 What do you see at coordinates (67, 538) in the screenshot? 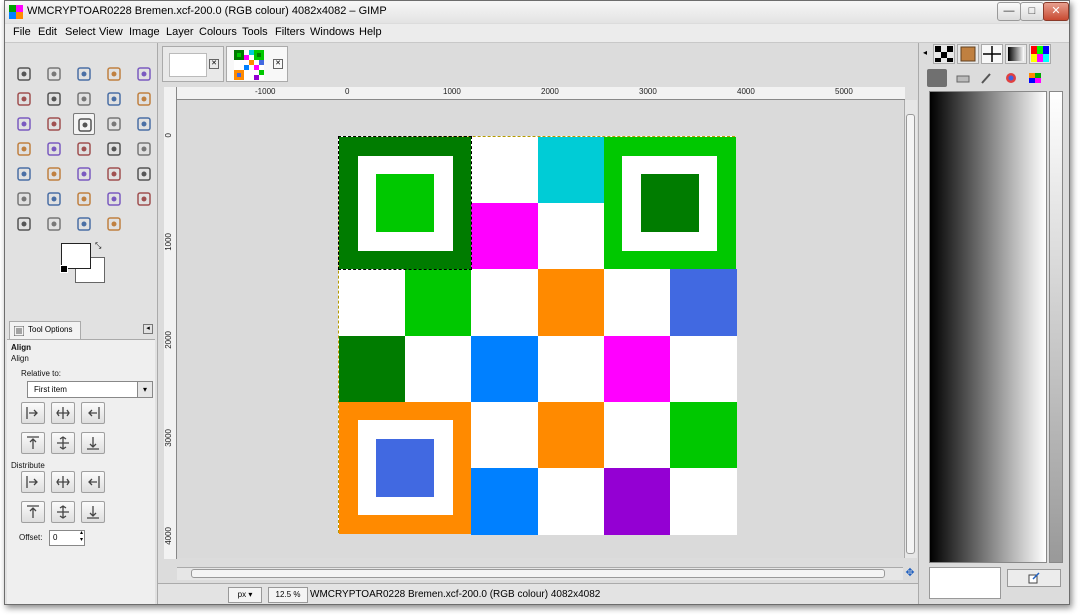
I see `offset-spinner: 0 ▴ ▾` at bounding box center [67, 538].